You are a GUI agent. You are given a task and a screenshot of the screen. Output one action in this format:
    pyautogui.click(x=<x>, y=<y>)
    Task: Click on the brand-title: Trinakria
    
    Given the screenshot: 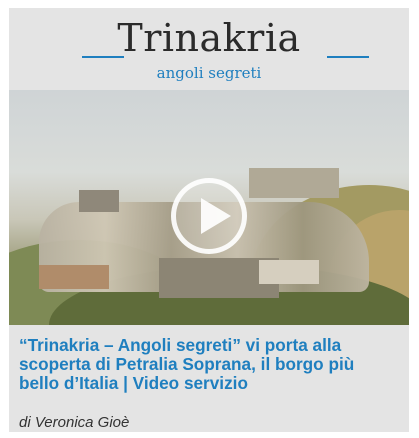 What is the action you would take?
    pyautogui.click(x=209, y=38)
    